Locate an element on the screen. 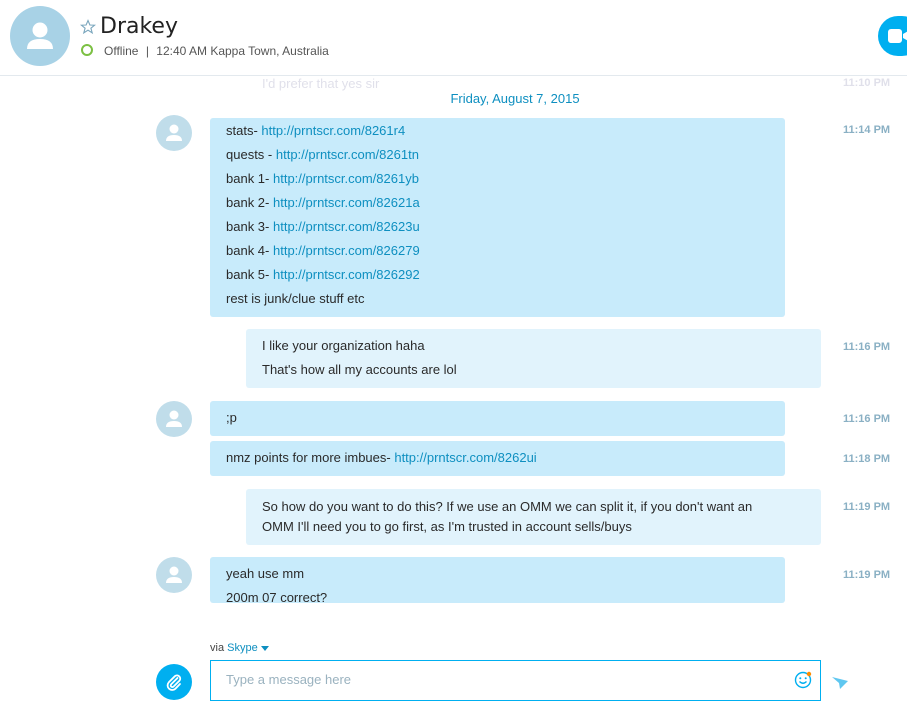  message-line: 200m 07 correct? is located at coordinates (277, 597).